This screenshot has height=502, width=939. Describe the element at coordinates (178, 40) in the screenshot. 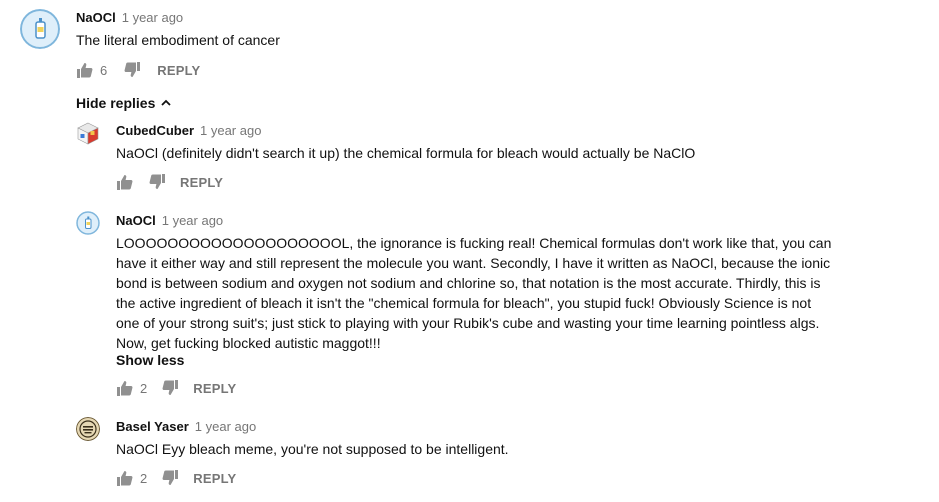

I see `comment-text: The literal embodiment of cancer` at that location.